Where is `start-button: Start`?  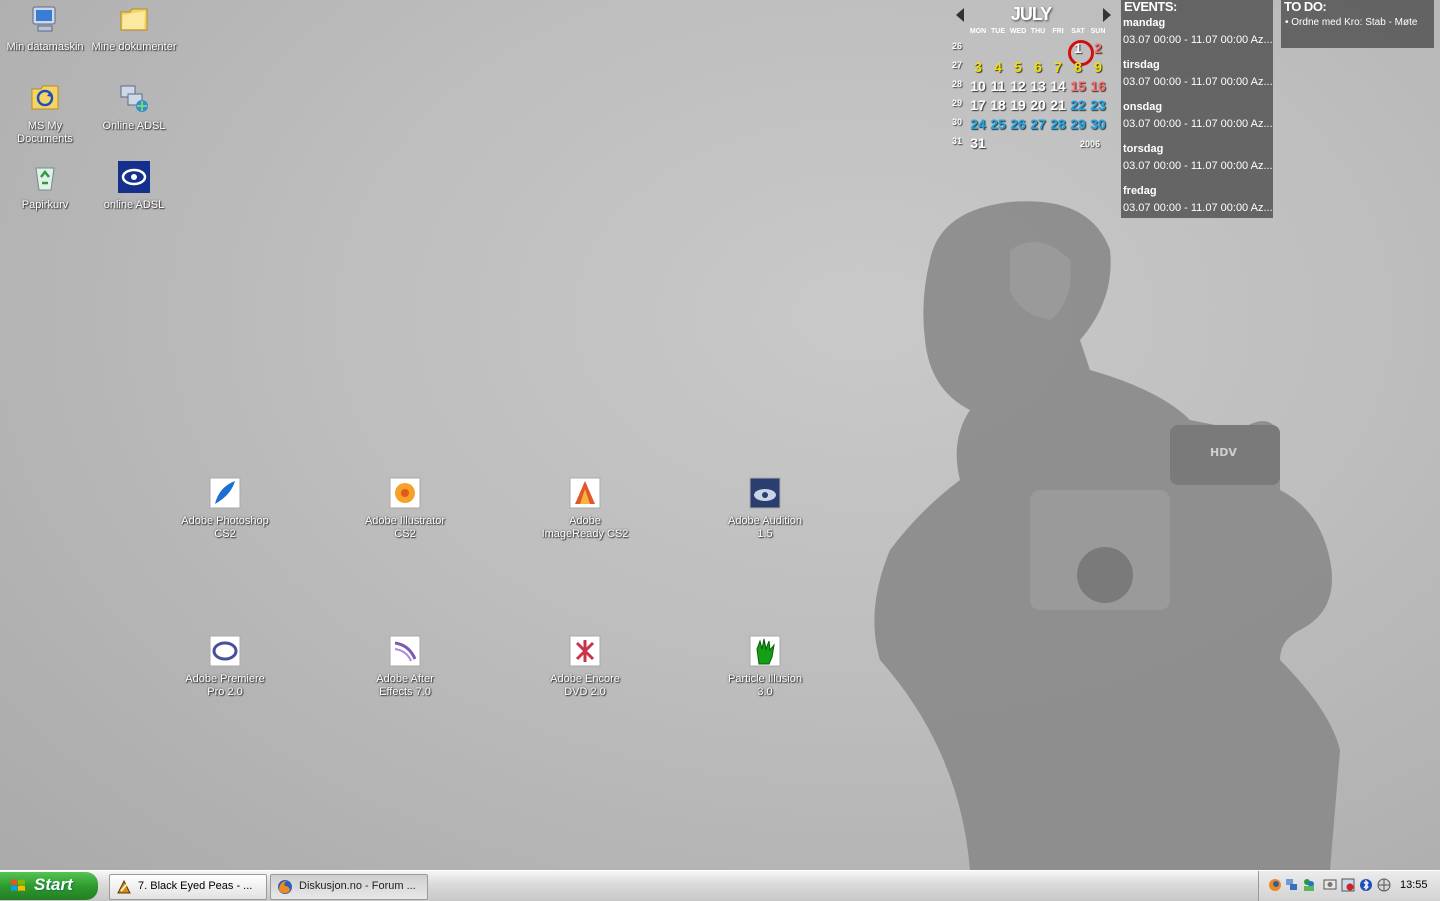 start-button: Start is located at coordinates (49, 886).